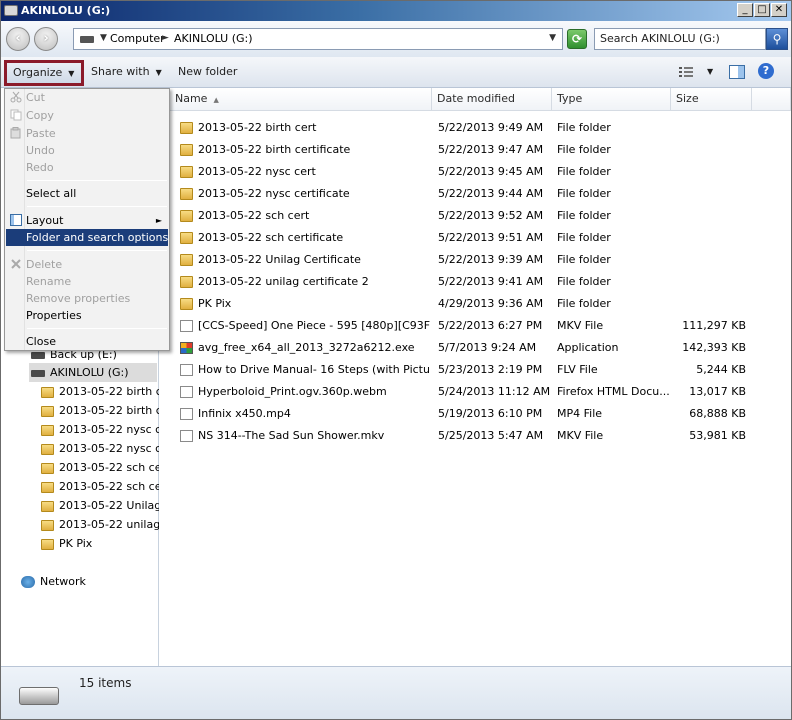 This screenshot has width=792, height=720. Describe the element at coordinates (283, 281) in the screenshot. I see `file-name: 2013-05-22 unilag certificate 2` at that location.